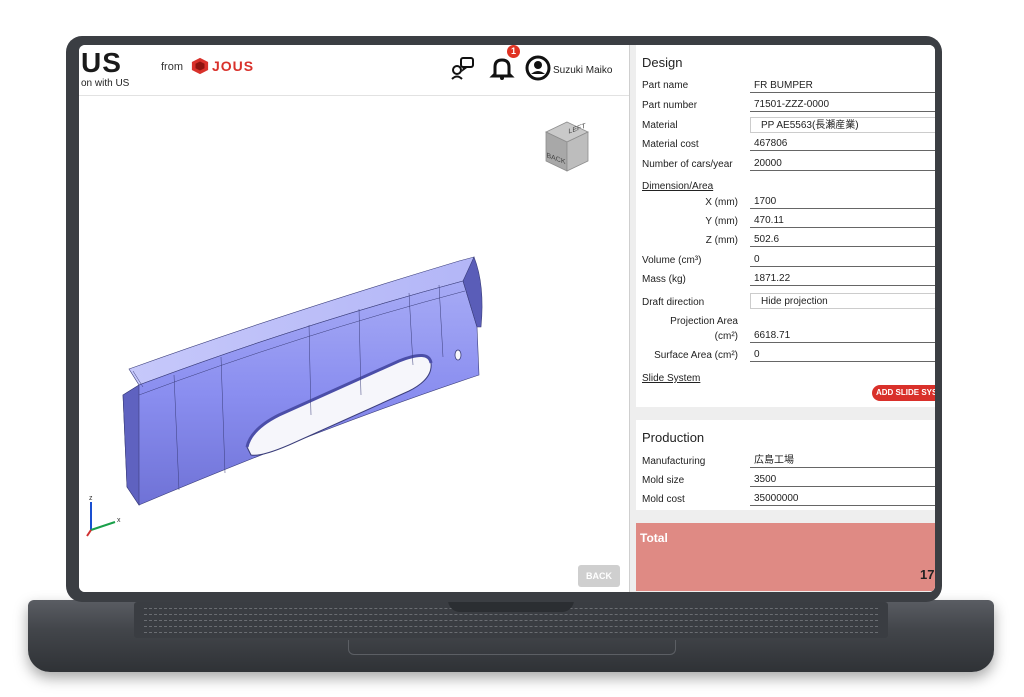 Image resolution: width=1024 pixels, height=697 pixels. What do you see at coordinates (721, 240) in the screenshot?
I see `z-mm-label: Z (mm)` at bounding box center [721, 240].